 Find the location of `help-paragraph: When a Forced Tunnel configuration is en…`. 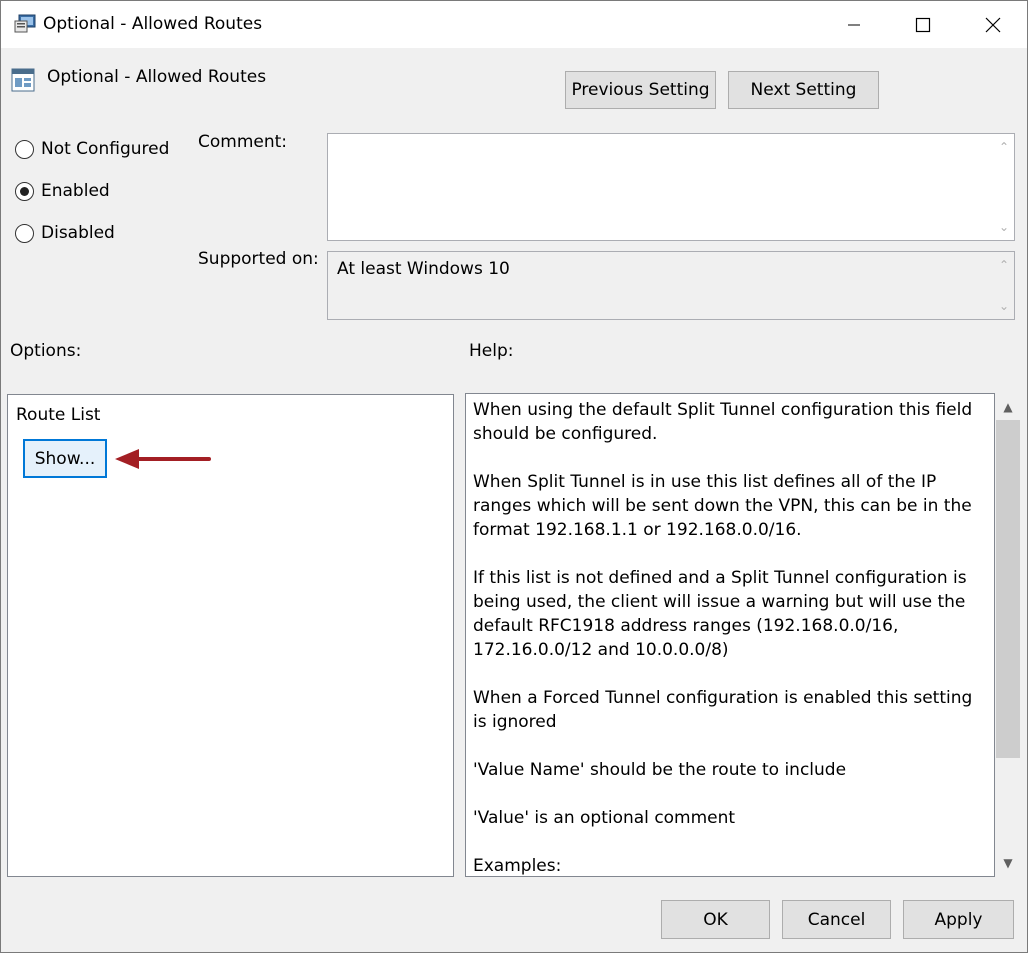

help-paragraph: When a Forced Tunnel configuration is en… is located at coordinates (723, 710).